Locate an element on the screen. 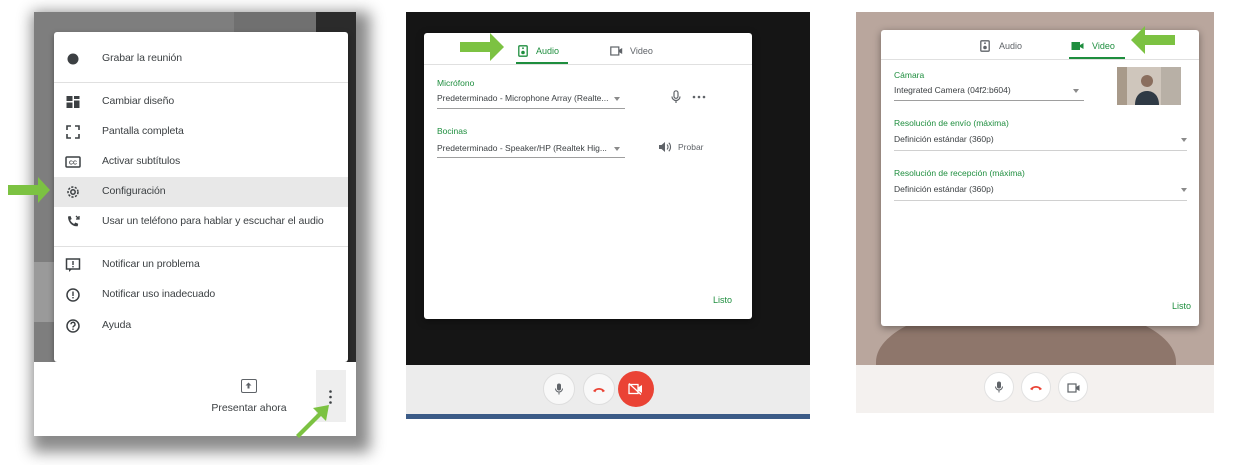 This screenshot has height=465, width=1235. layout-icon is located at coordinates (73, 102).